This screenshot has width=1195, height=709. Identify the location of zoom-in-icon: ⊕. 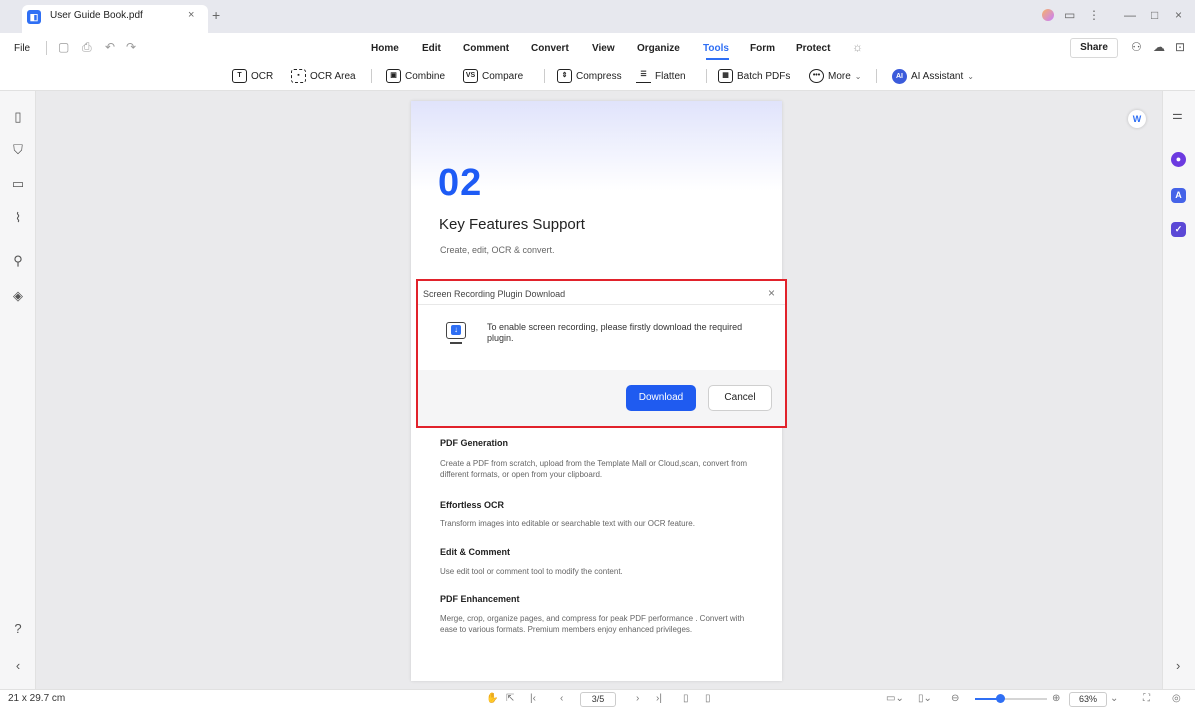
(1056, 698).